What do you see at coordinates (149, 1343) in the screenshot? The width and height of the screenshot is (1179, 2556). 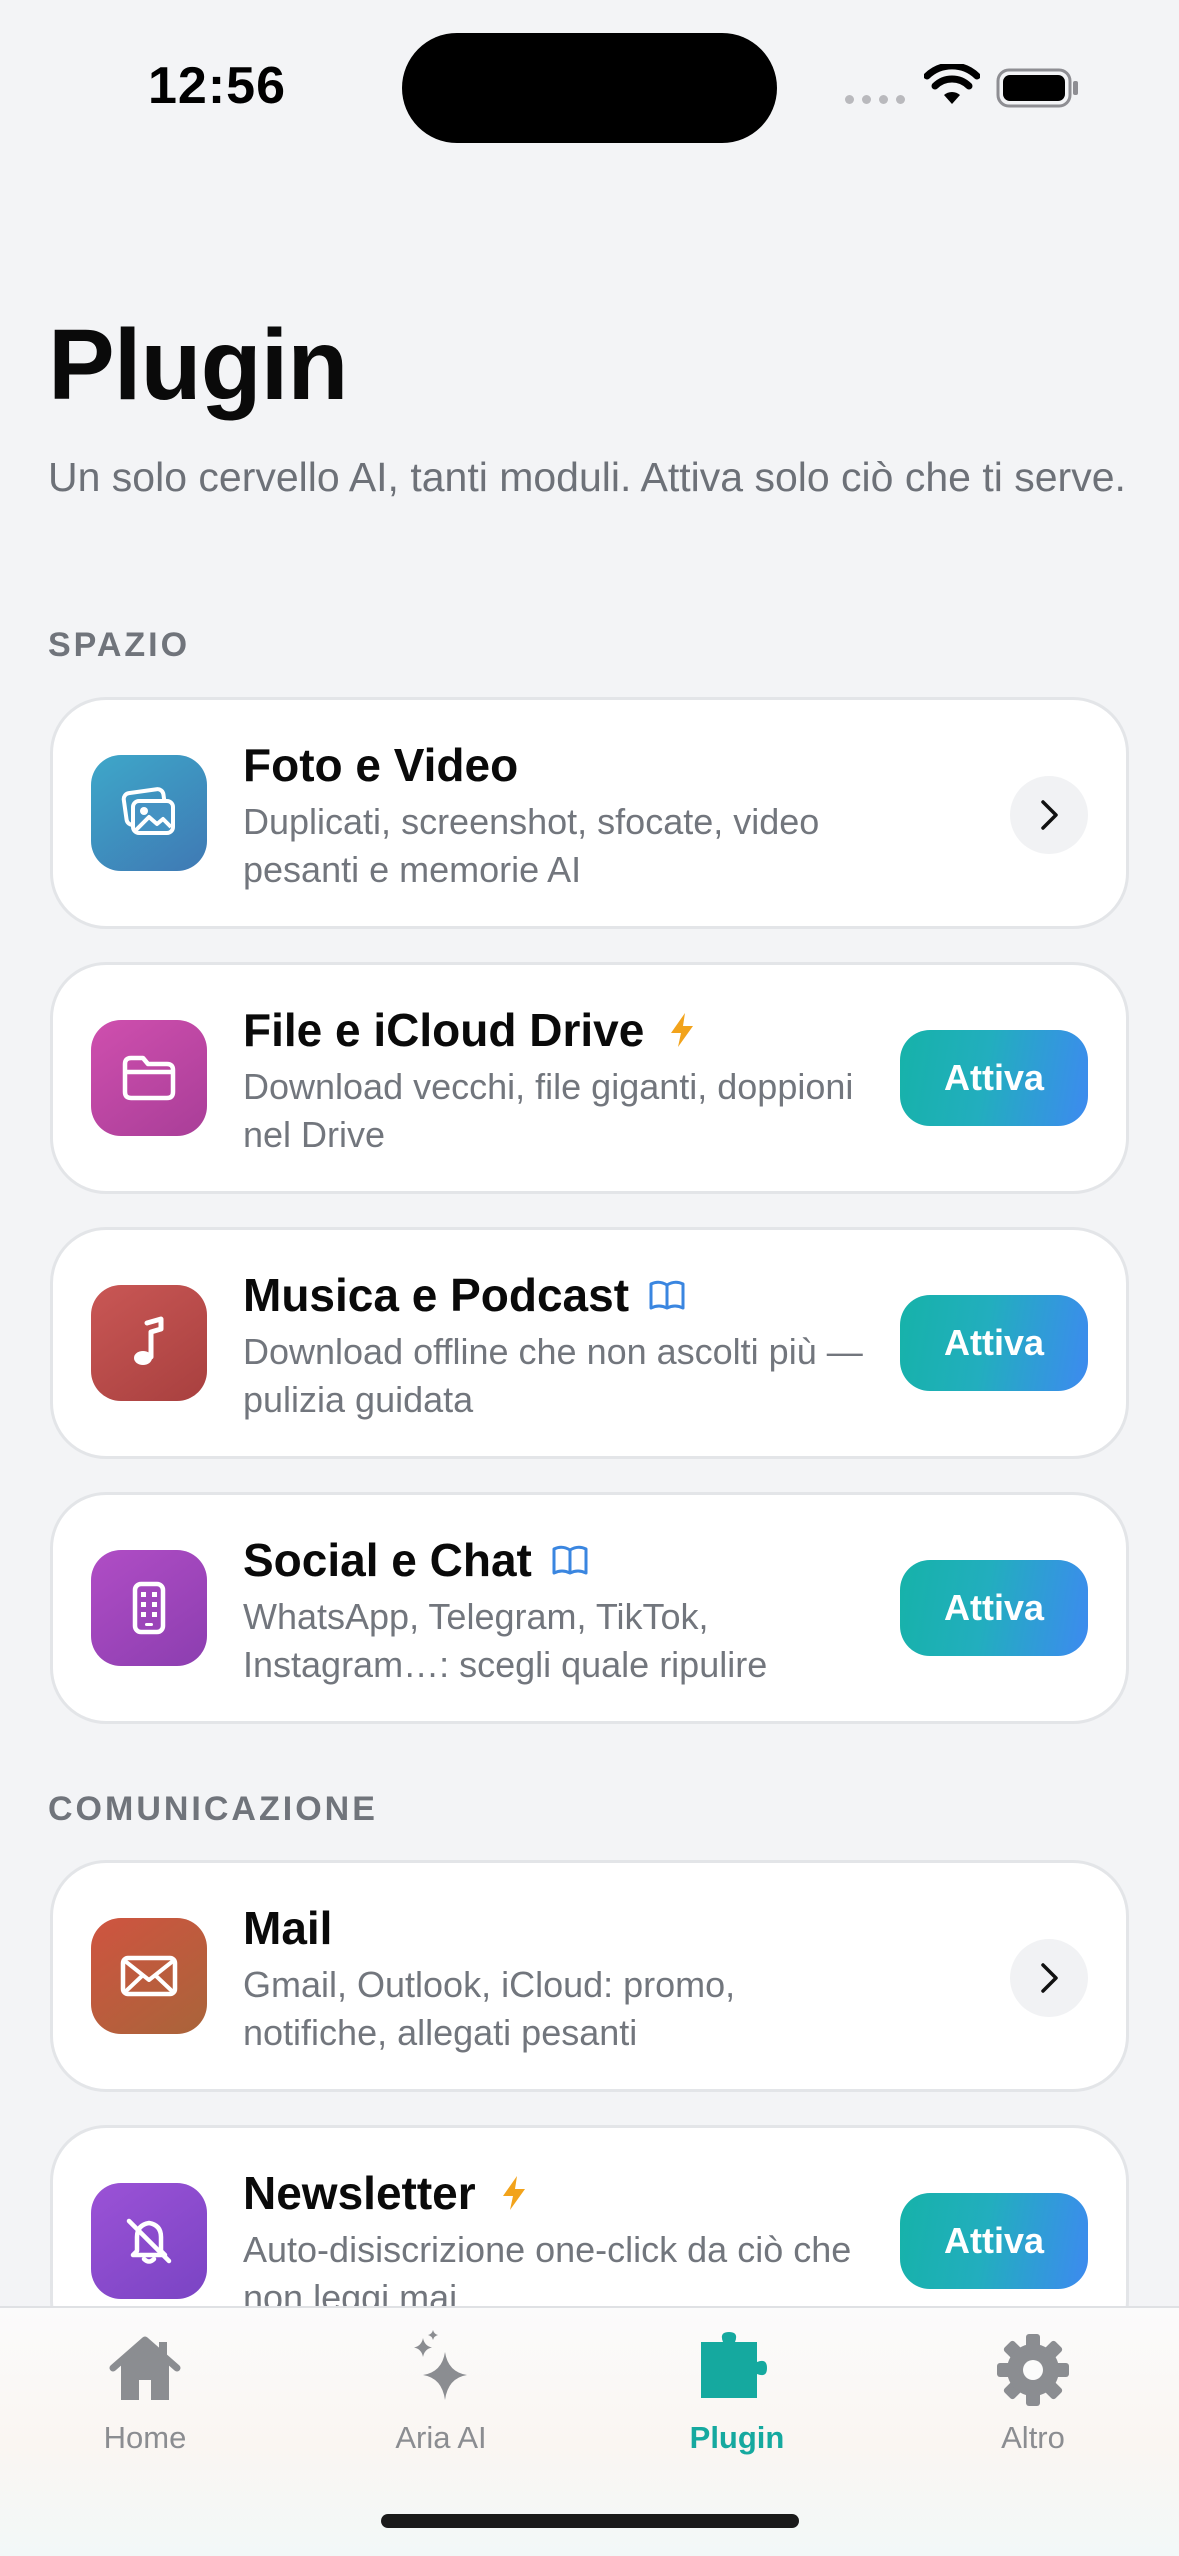 I see `music-note-icon` at bounding box center [149, 1343].